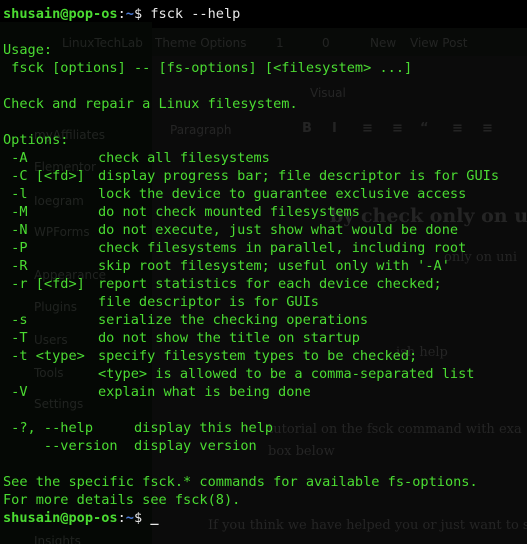 The height and width of the screenshot is (544, 527). What do you see at coordinates (229, 338) in the screenshot?
I see `option-description: do not show the title on startup` at bounding box center [229, 338].